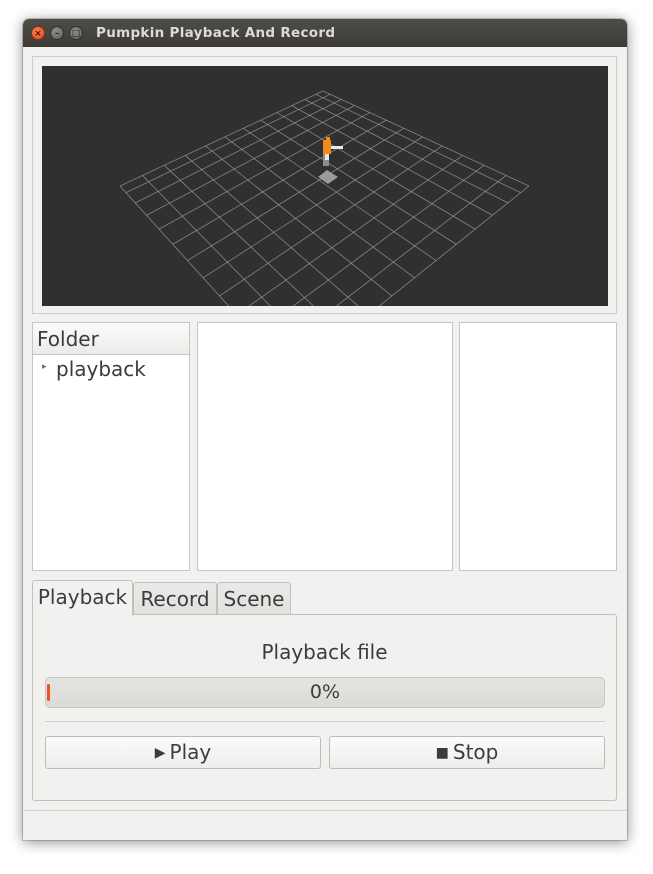  I want to click on maximize-window-button: □, so click(76, 33).